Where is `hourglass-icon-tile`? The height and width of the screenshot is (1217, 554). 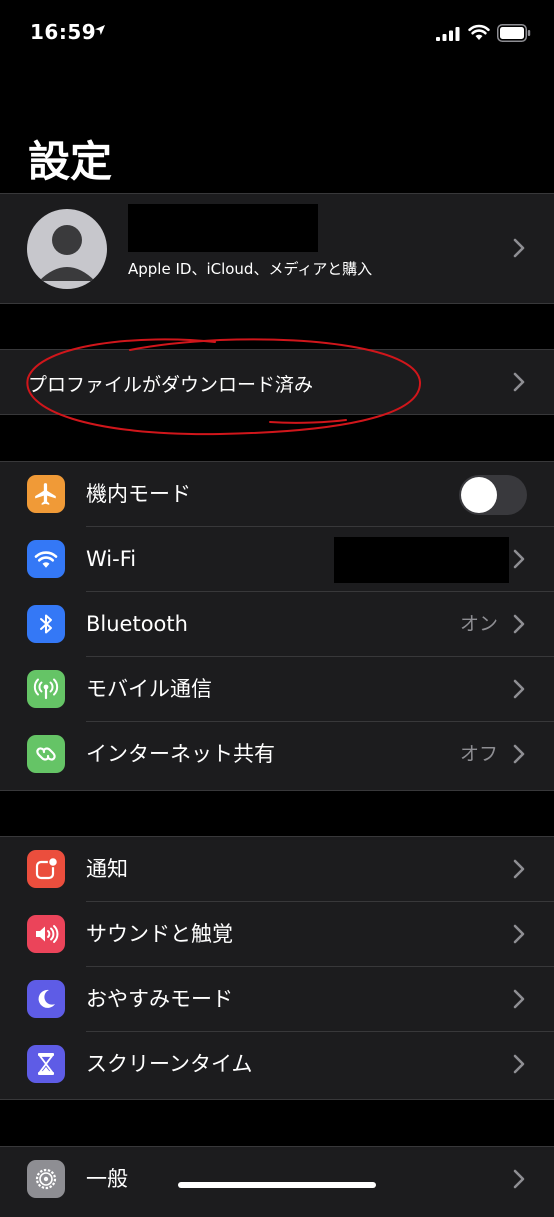 hourglass-icon-tile is located at coordinates (46, 1064).